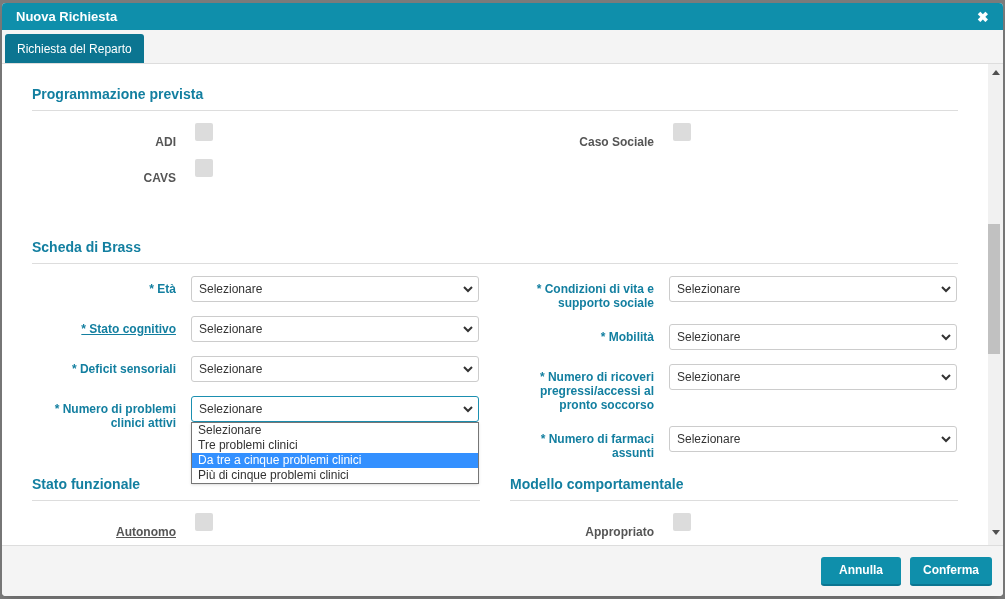  What do you see at coordinates (104, 326) in the screenshot?
I see `field-link: * Stato cognitivo` at bounding box center [104, 326].